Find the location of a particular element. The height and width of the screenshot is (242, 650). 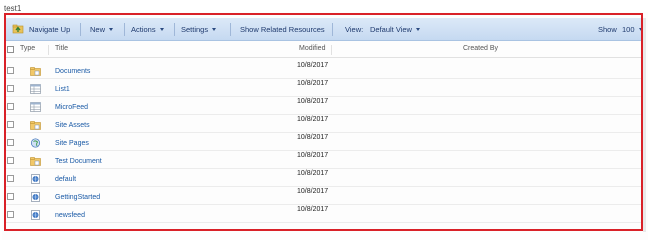

view-label: View: is located at coordinates (354, 29).